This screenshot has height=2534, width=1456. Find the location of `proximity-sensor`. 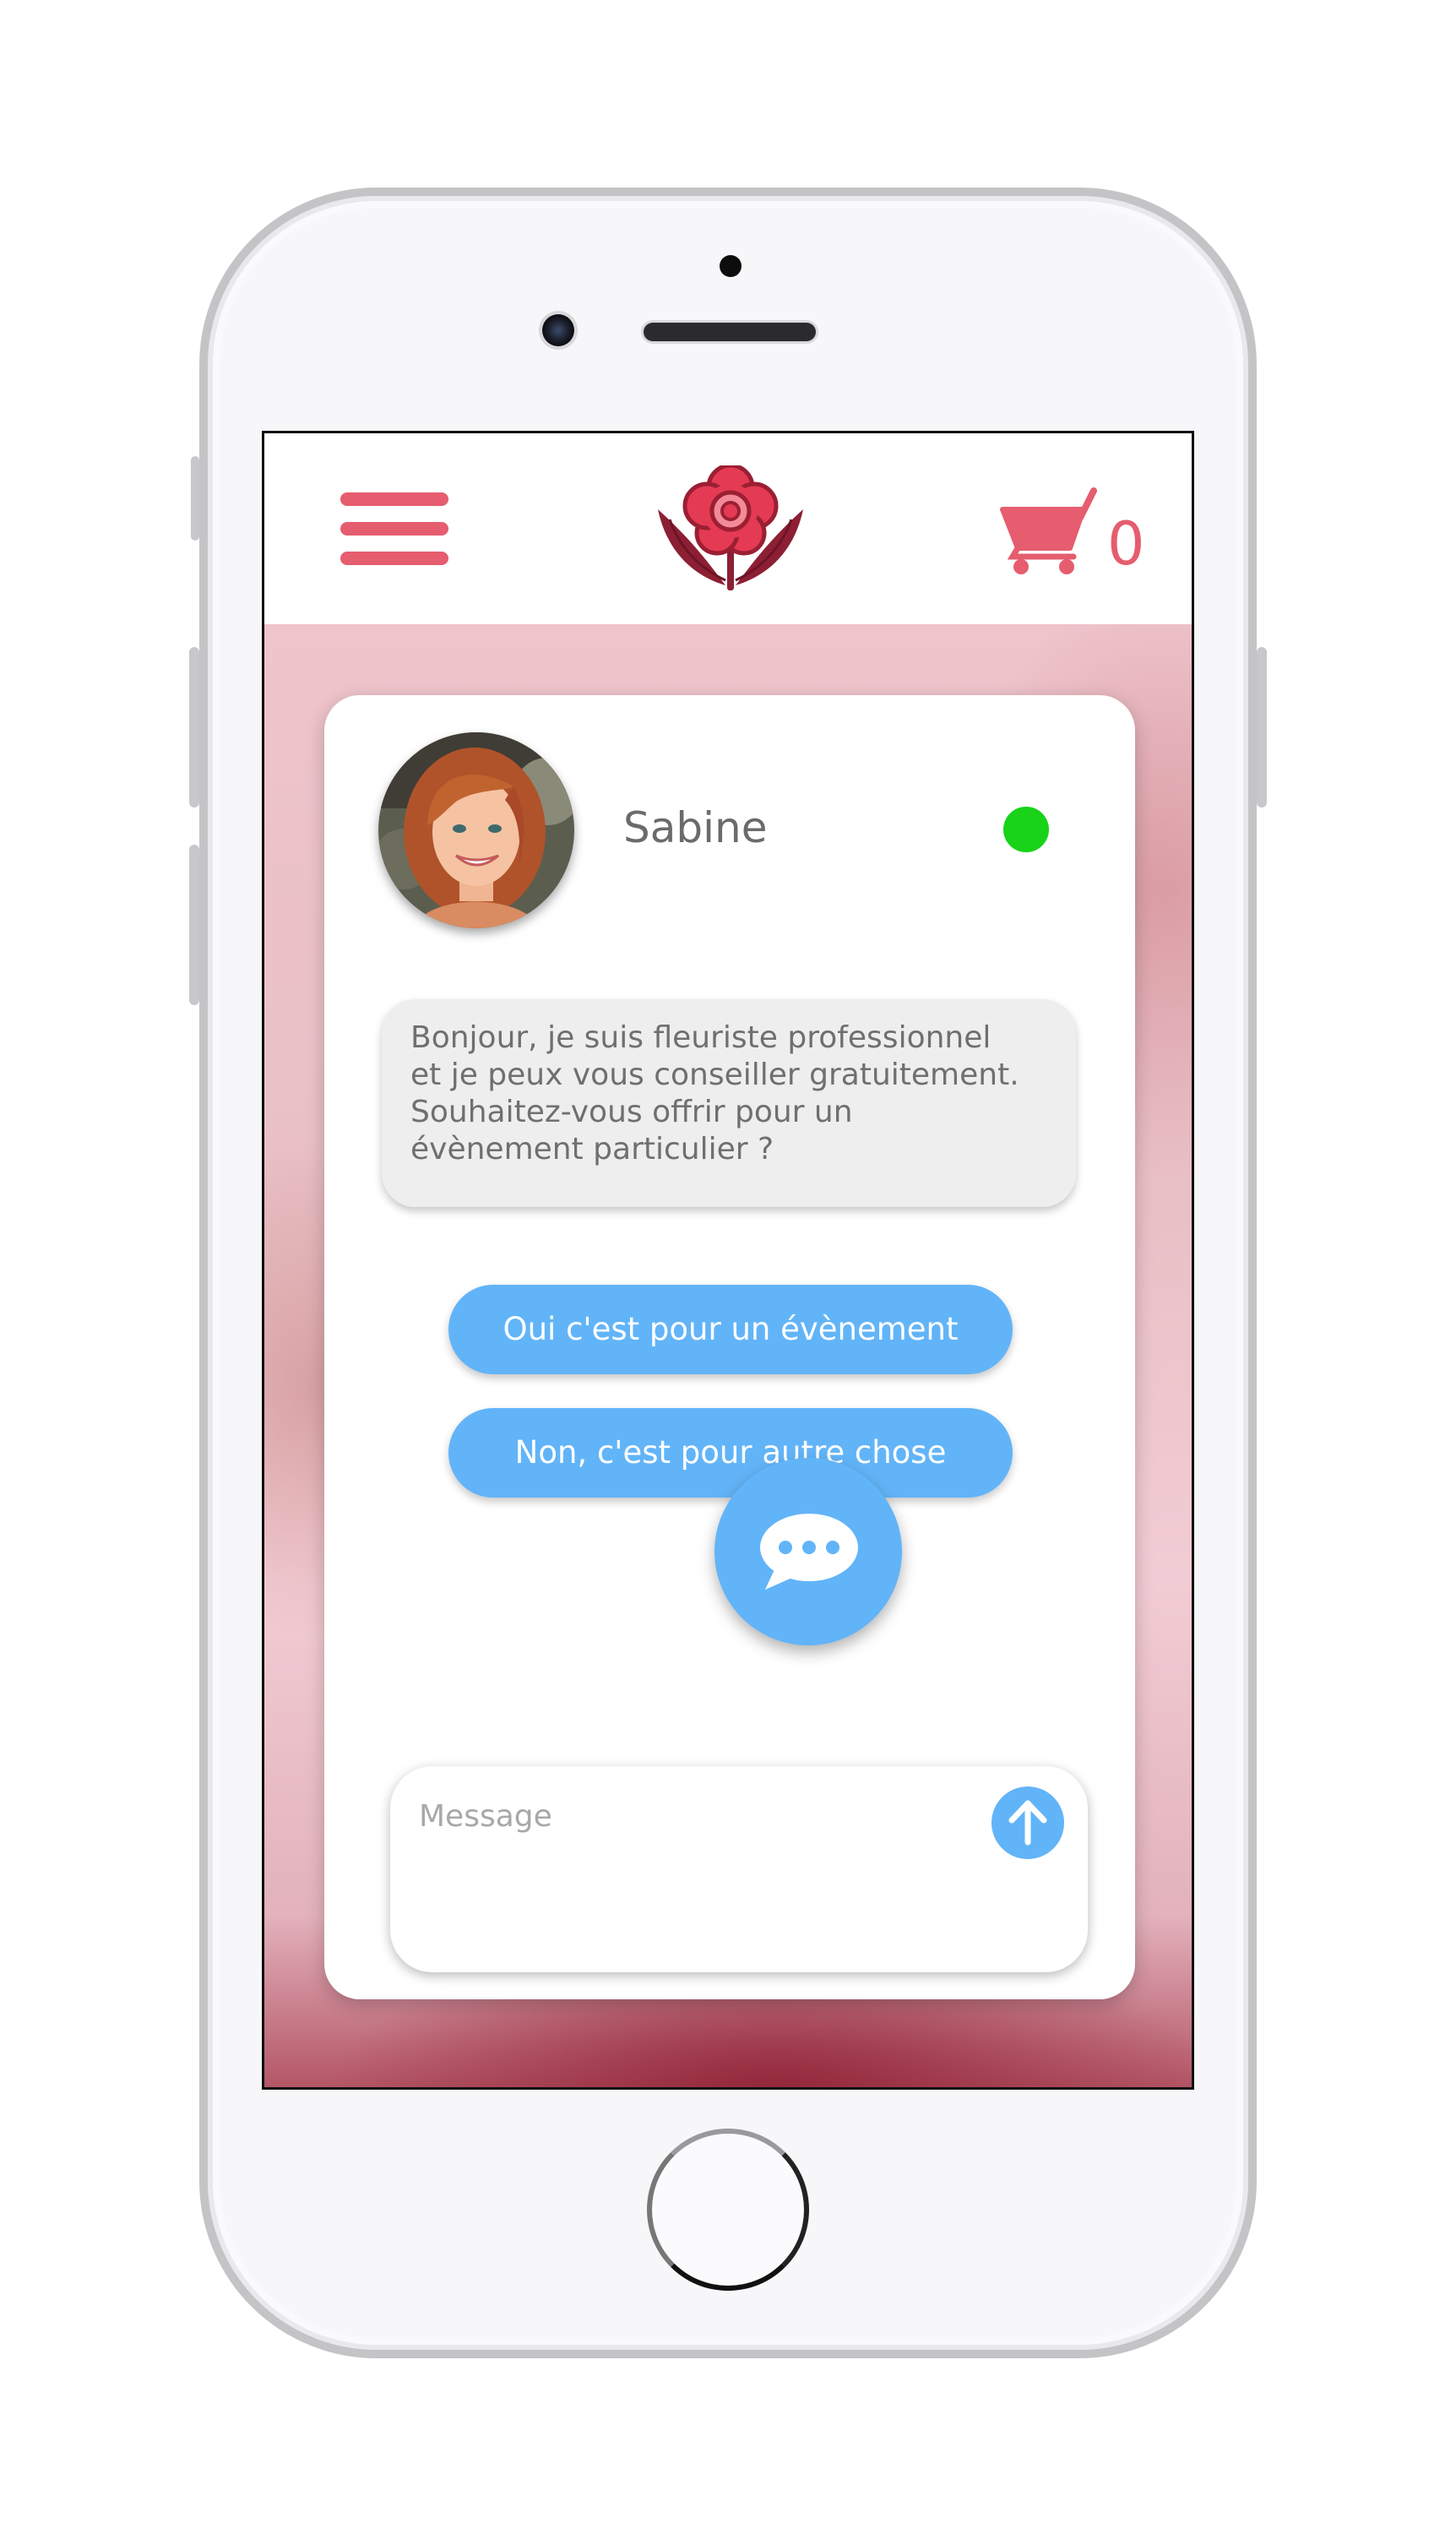

proximity-sensor is located at coordinates (731, 266).